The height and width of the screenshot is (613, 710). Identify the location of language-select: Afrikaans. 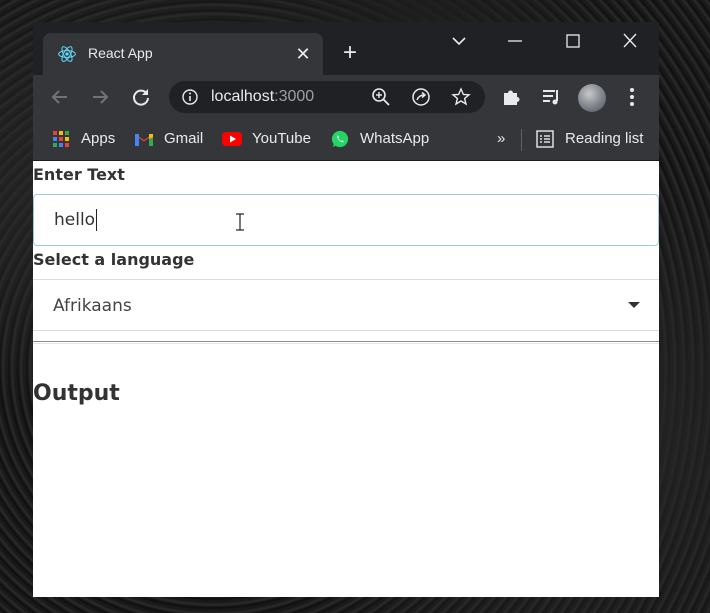
(346, 305).